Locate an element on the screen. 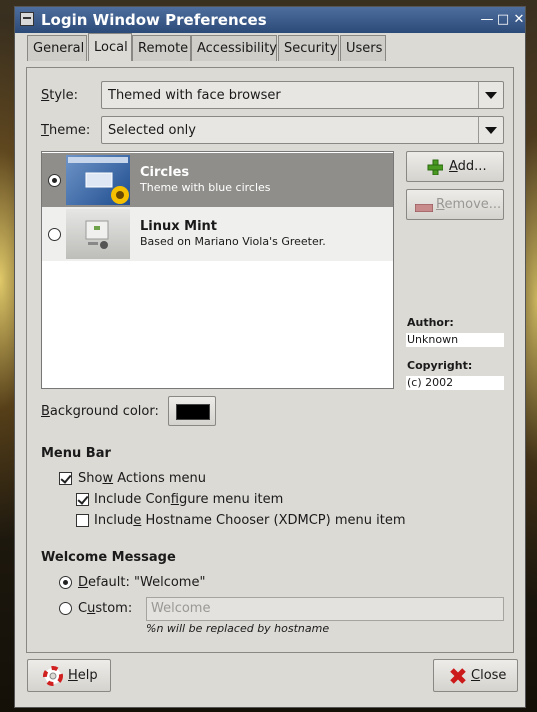 The height and width of the screenshot is (712, 537). help-button-label: Help is located at coordinates (83, 675).